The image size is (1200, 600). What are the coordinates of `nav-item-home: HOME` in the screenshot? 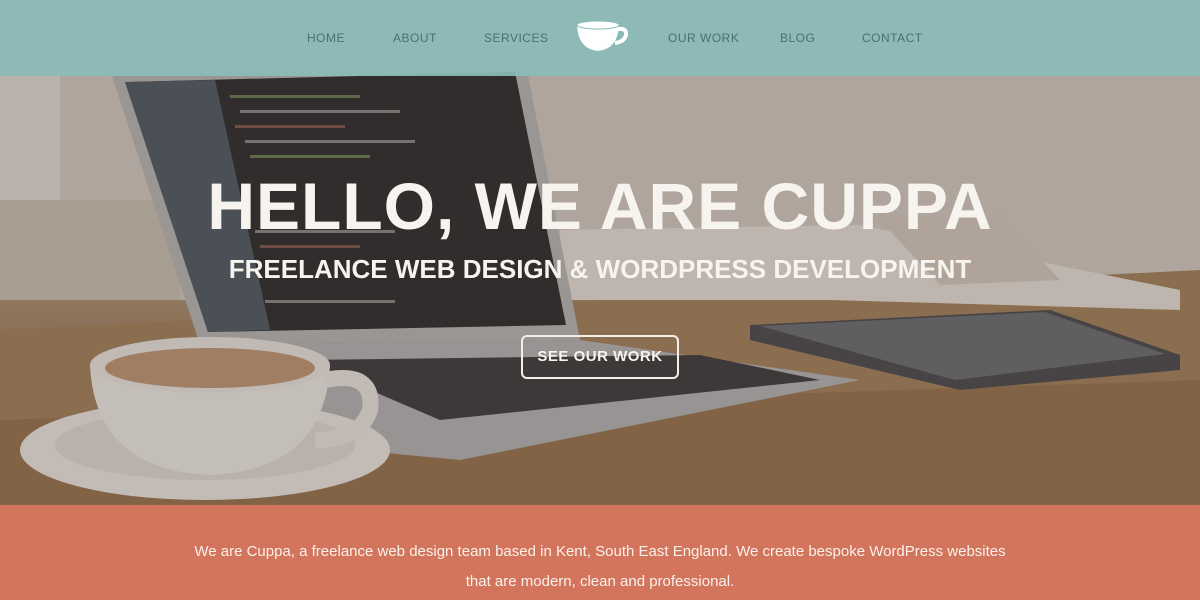 It's located at (326, 38).